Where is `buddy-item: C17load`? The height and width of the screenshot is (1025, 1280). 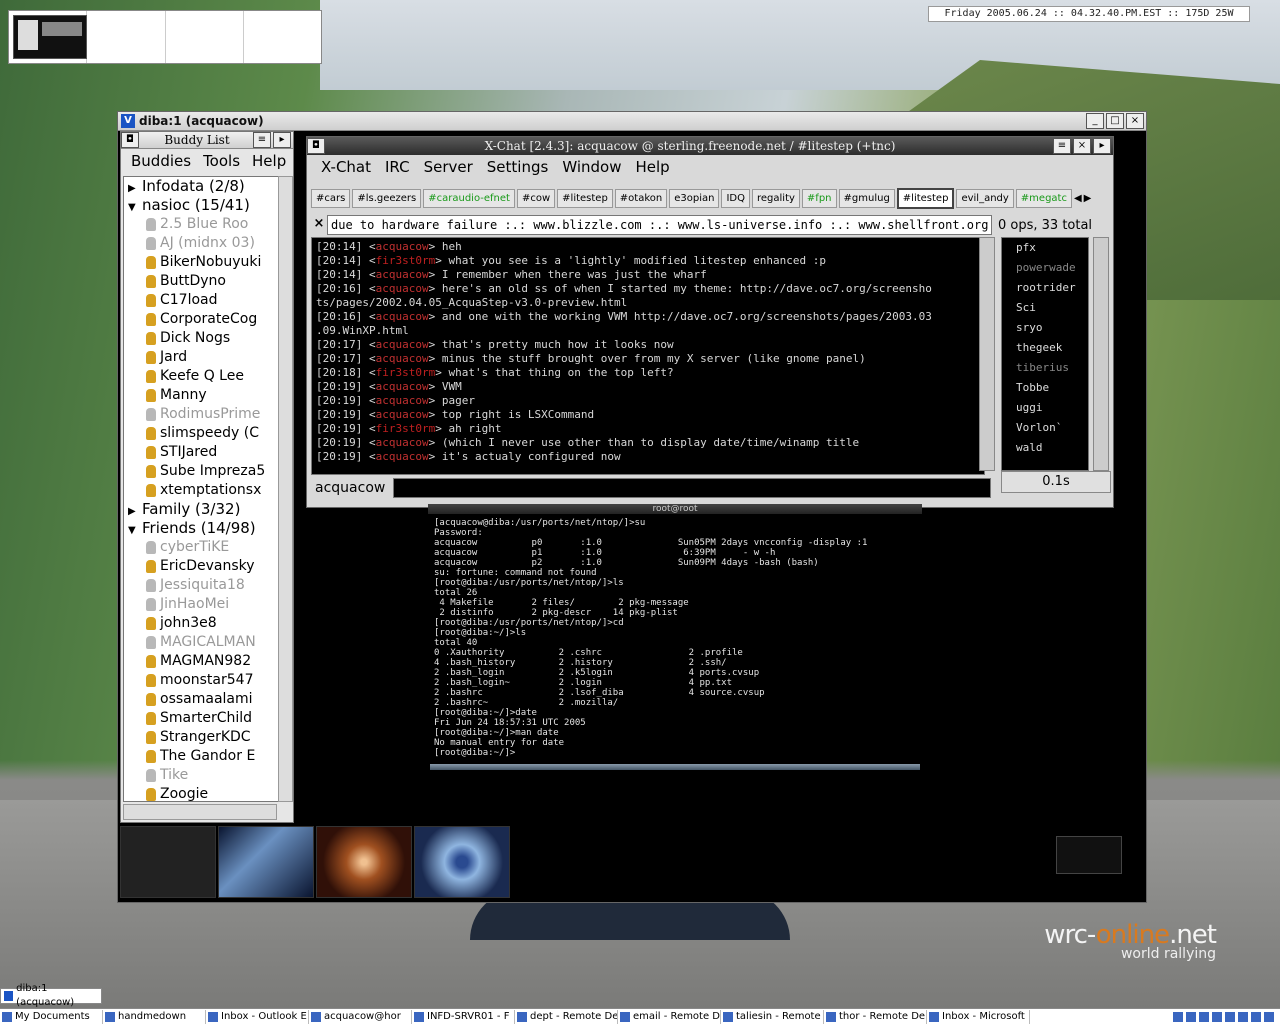 buddy-item: C17load is located at coordinates (201, 300).